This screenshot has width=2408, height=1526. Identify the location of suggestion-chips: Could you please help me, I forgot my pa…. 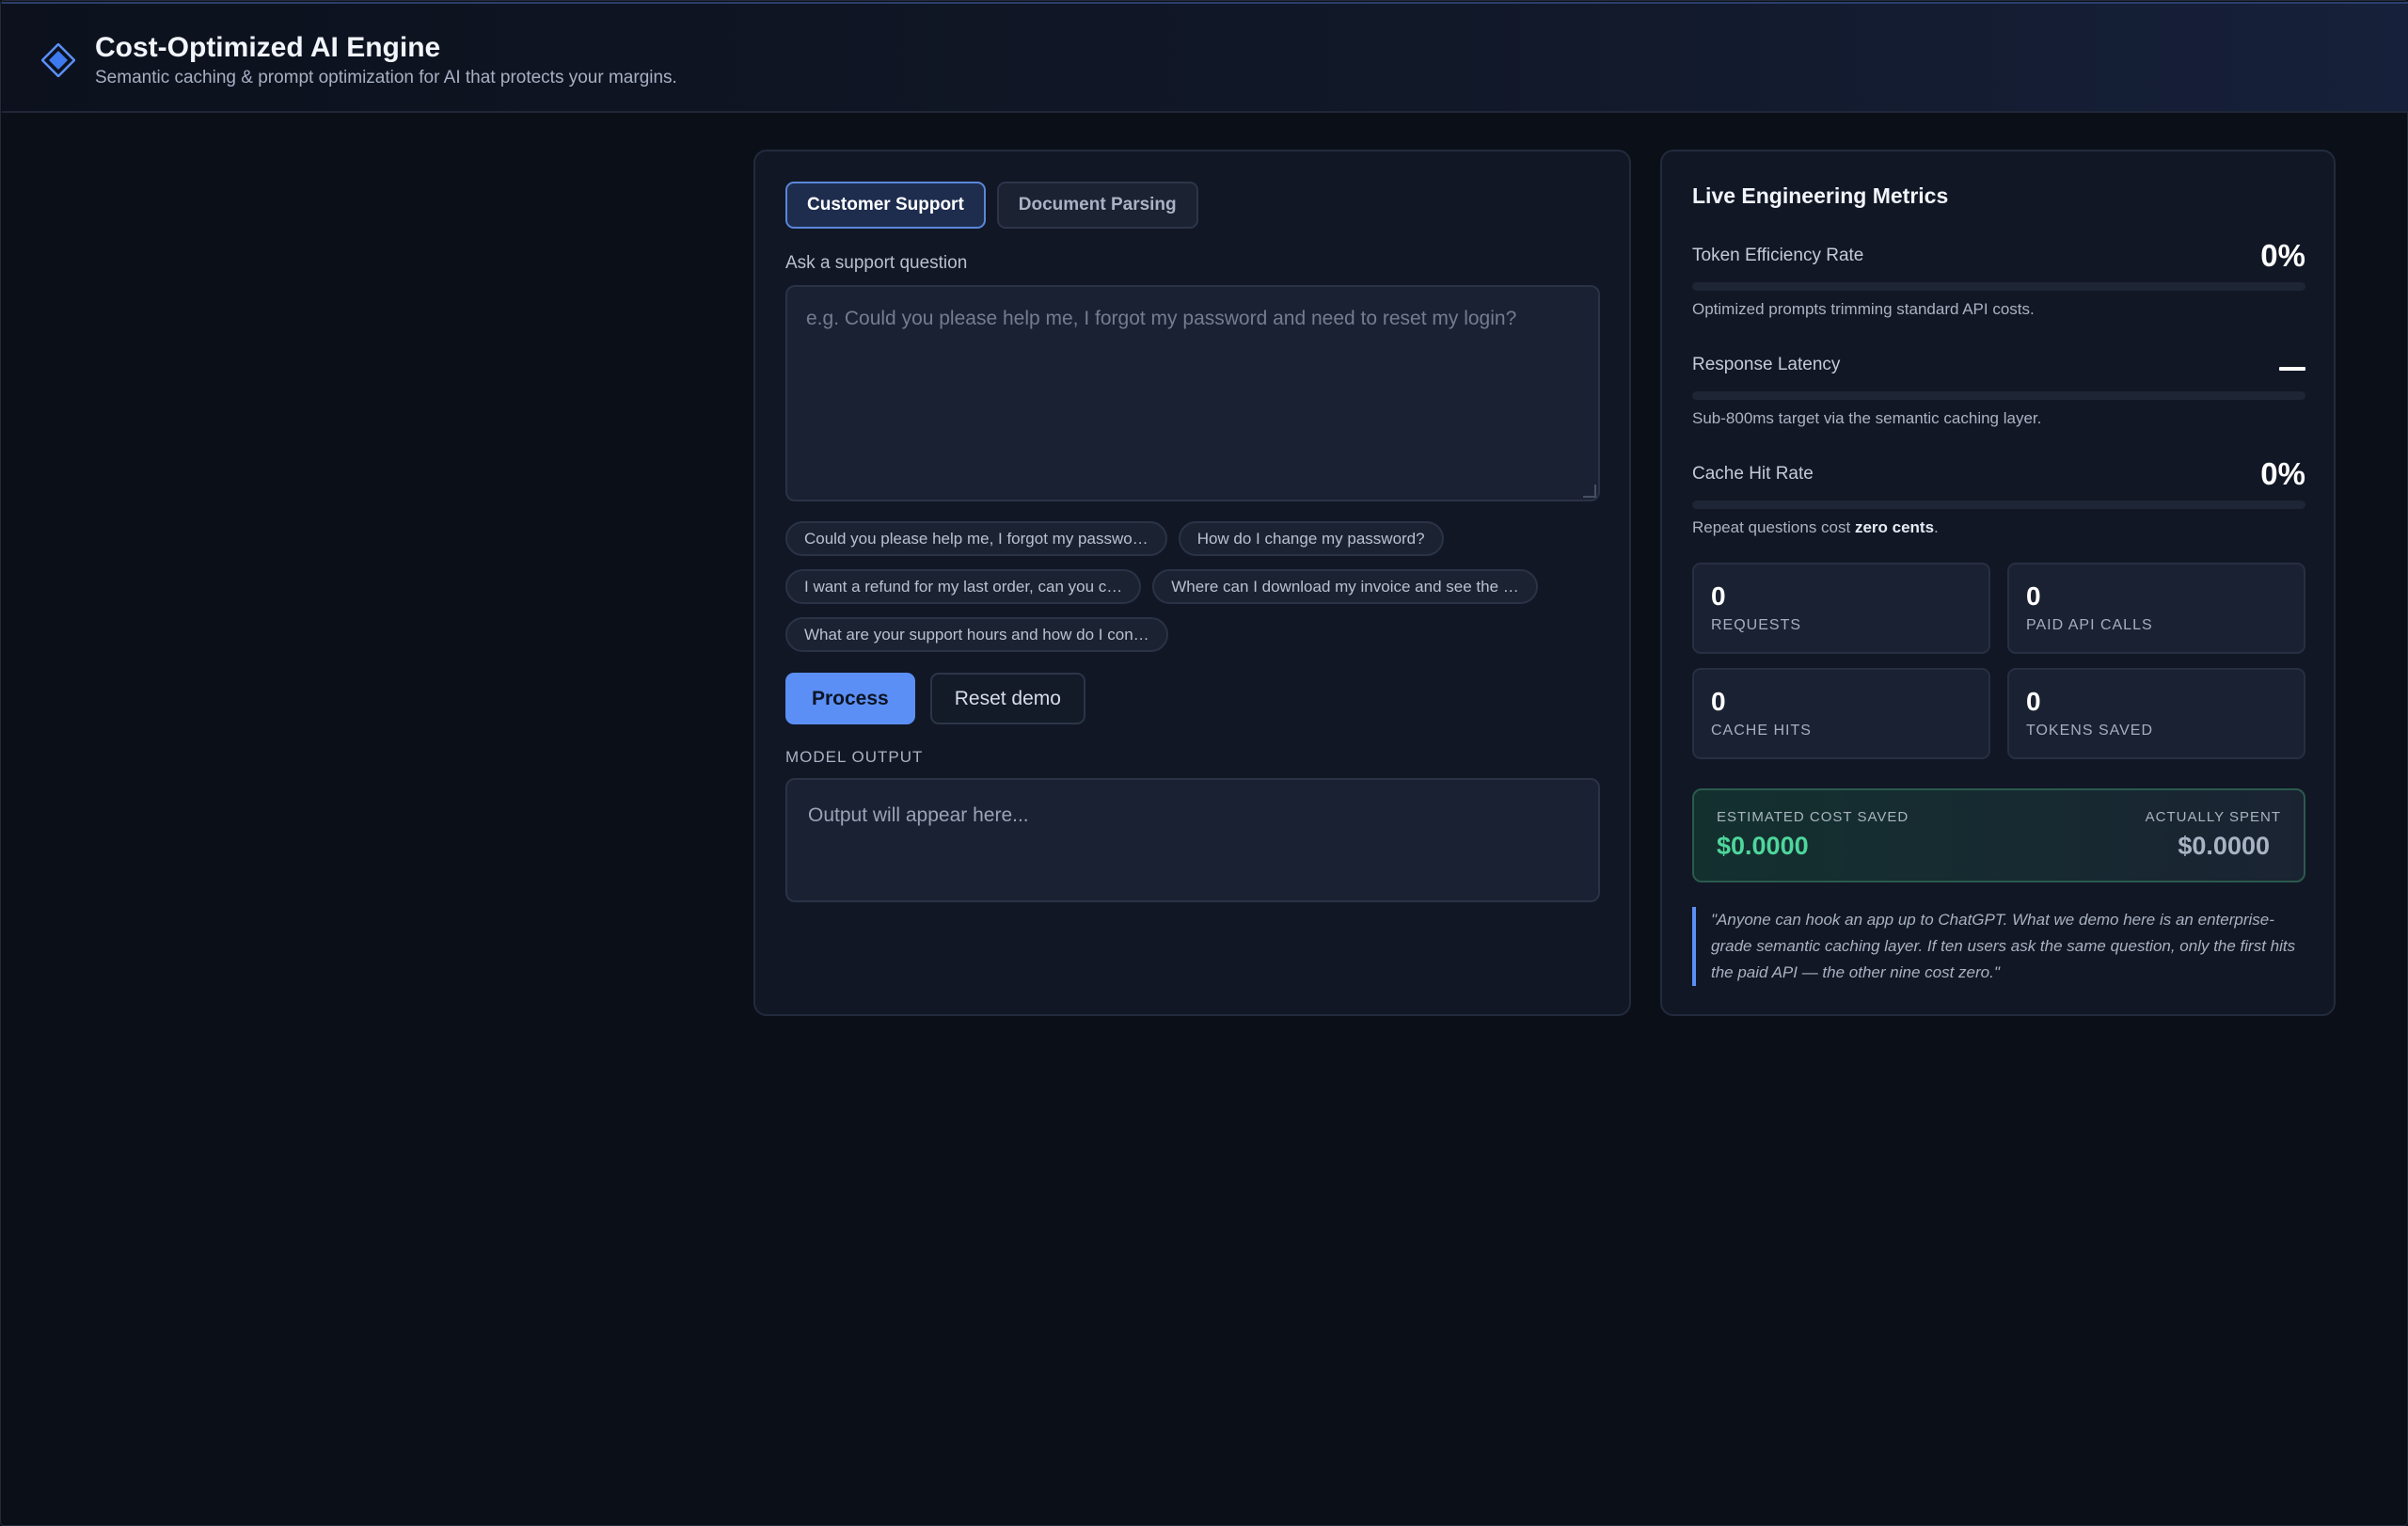
(1199, 593).